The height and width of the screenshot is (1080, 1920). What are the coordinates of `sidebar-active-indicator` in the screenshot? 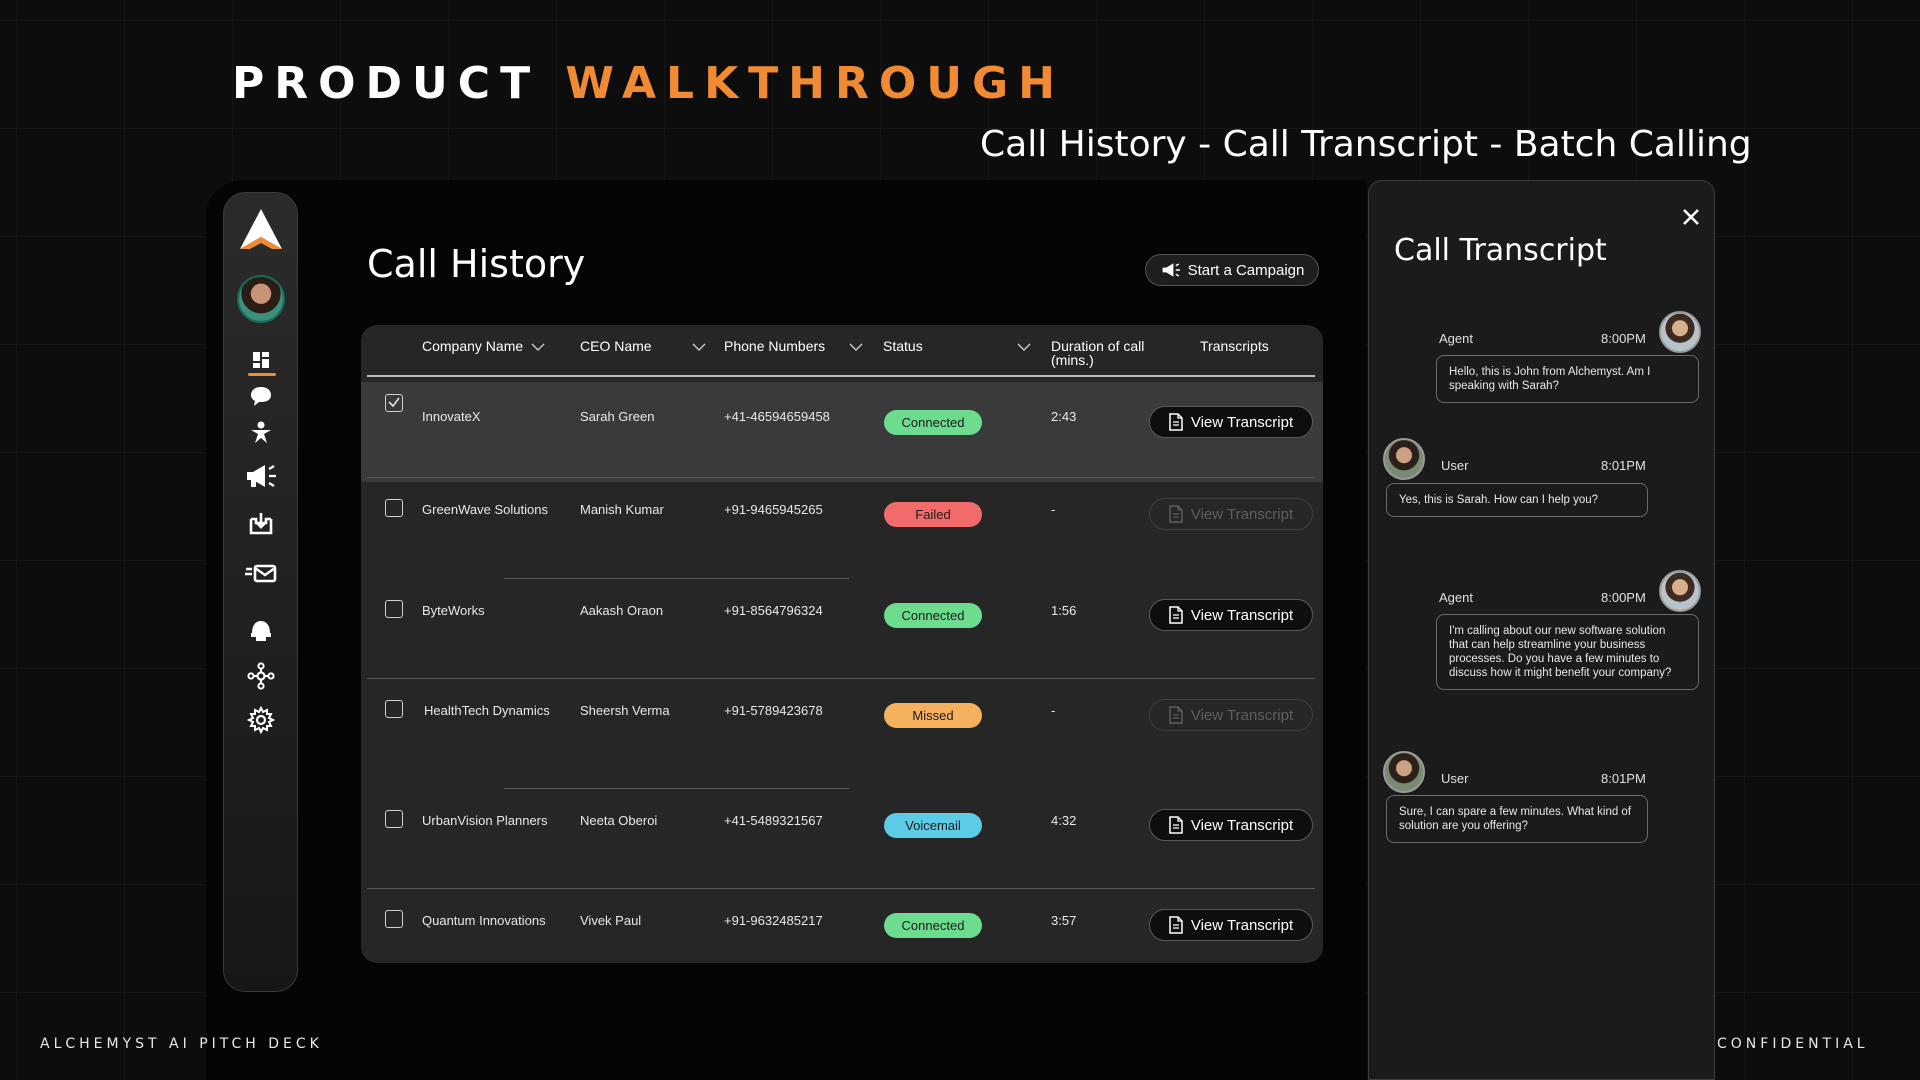 It's located at (262, 374).